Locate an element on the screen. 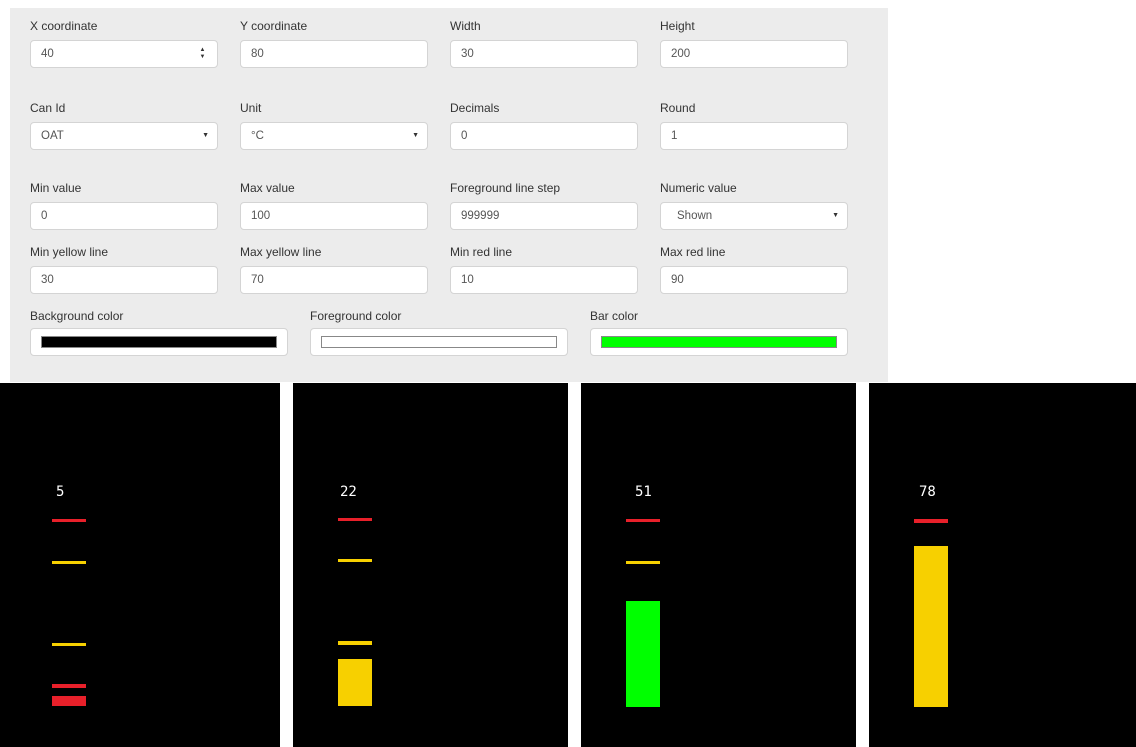  y-coordinate-field: Y coordinate is located at coordinates (273, 26).